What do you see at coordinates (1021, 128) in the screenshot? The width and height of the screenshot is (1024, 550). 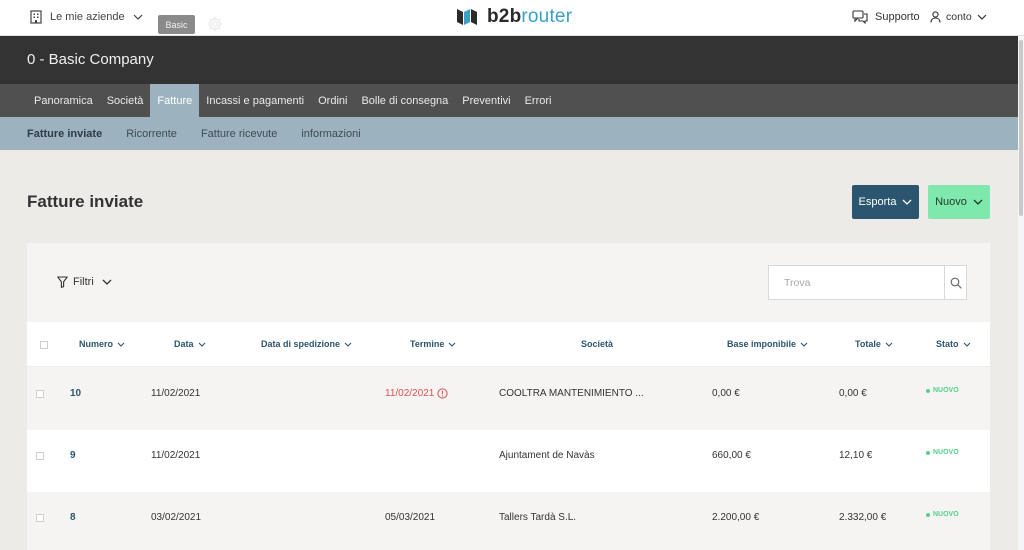 I see `scrollbar-thumb` at bounding box center [1021, 128].